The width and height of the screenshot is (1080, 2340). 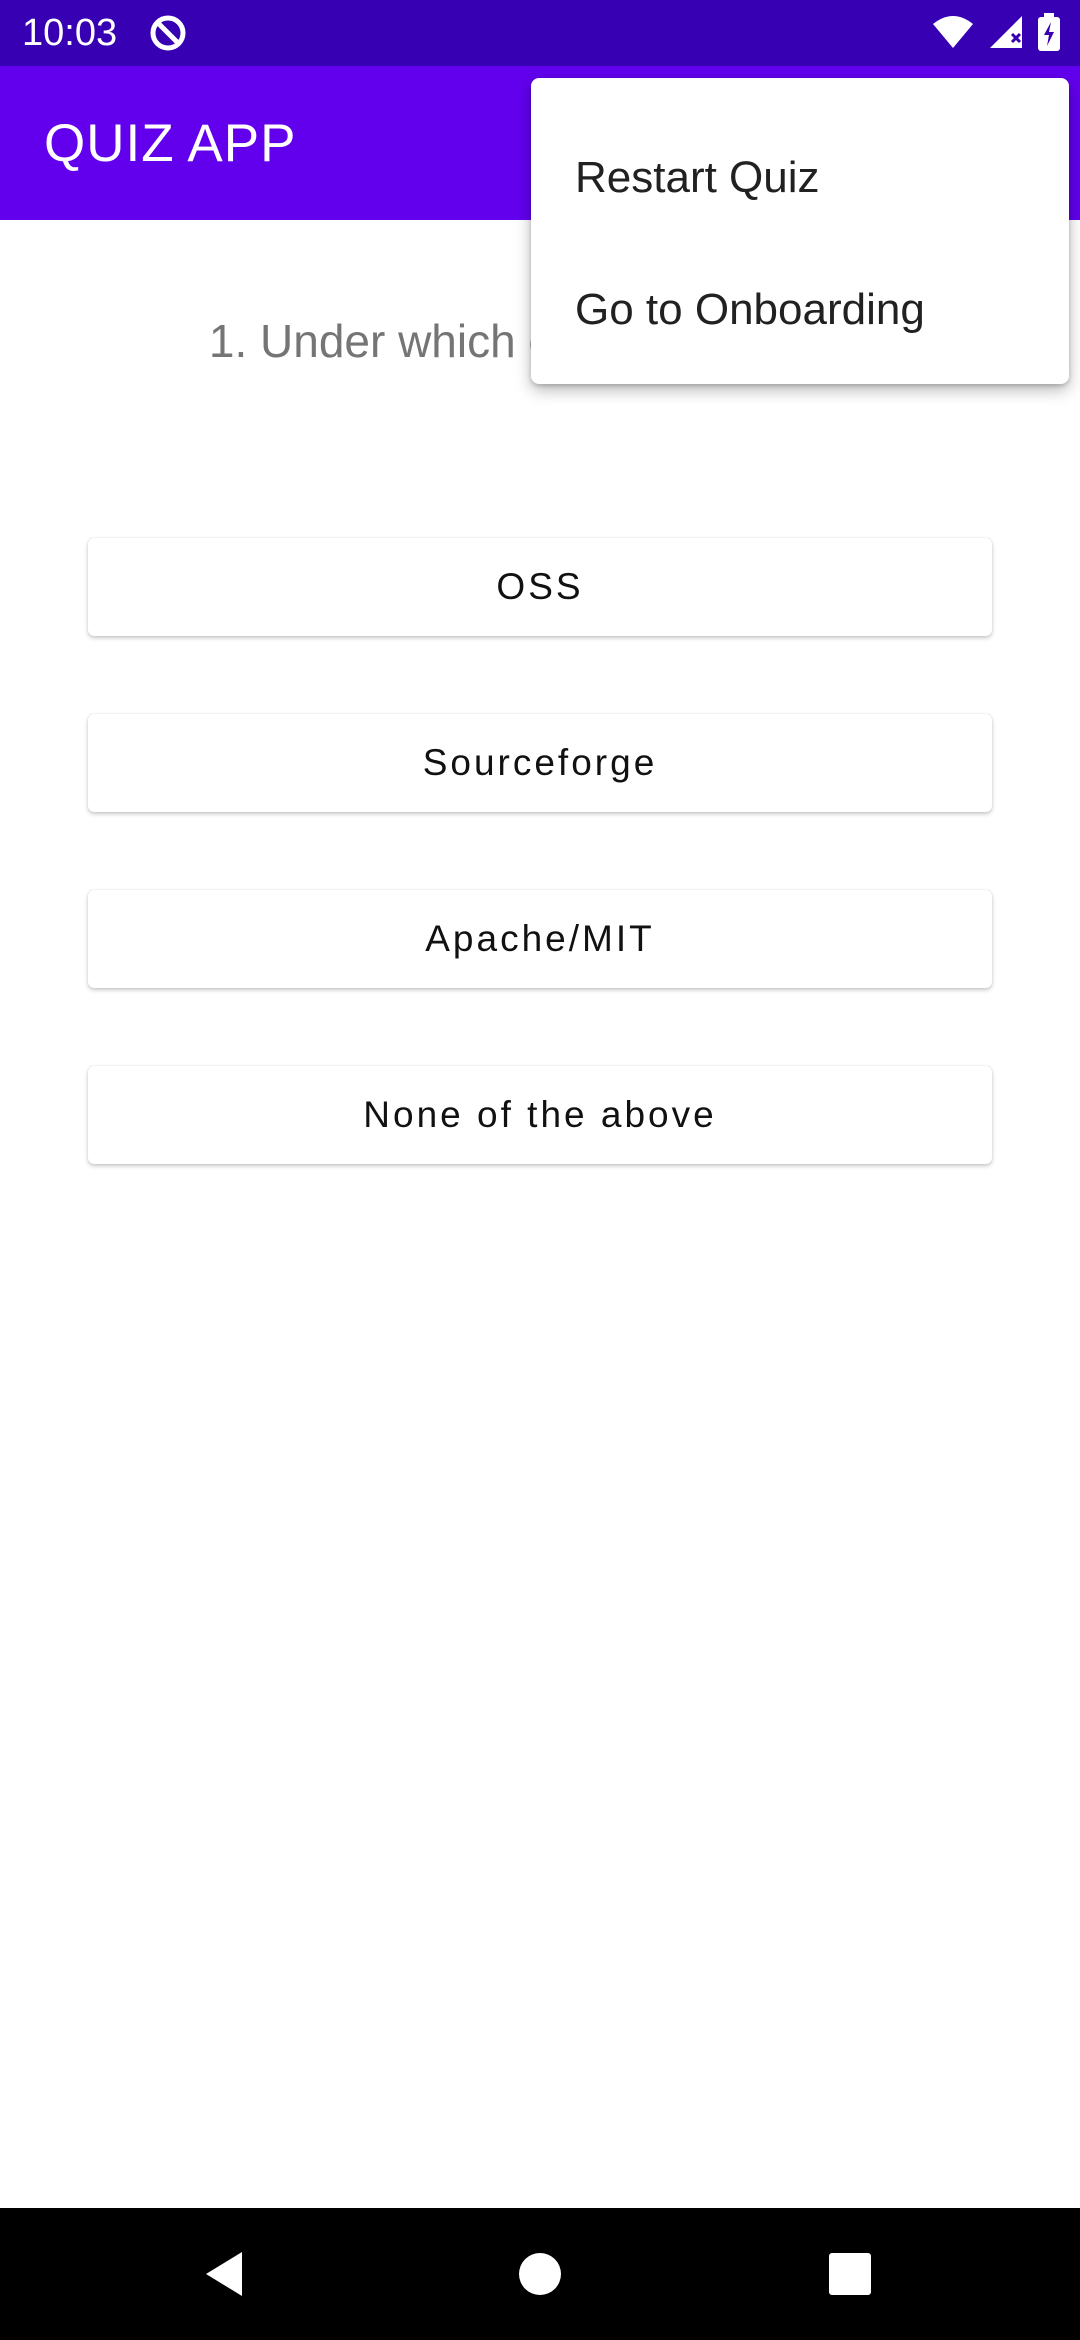 What do you see at coordinates (540, 587) in the screenshot?
I see `answer-button-oss: OSS` at bounding box center [540, 587].